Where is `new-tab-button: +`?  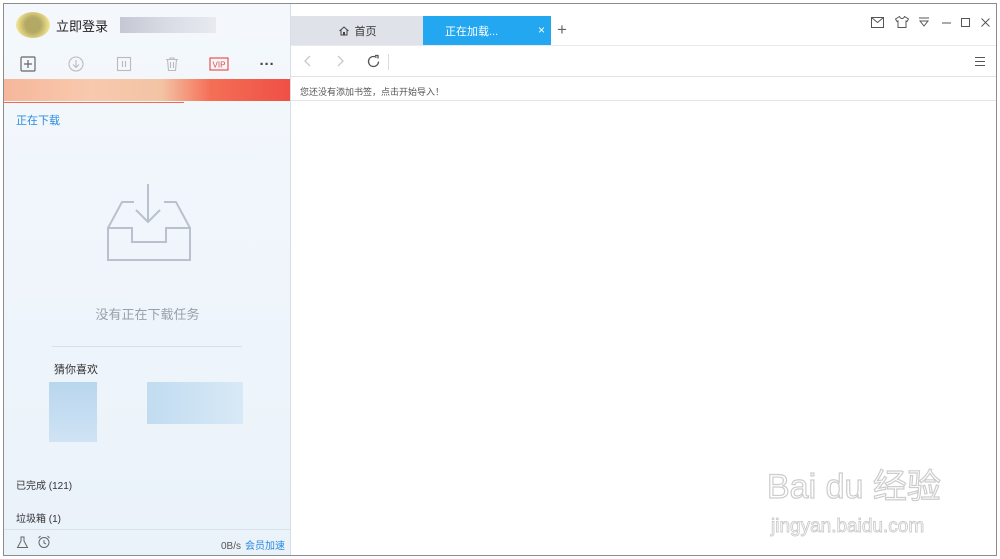
new-tab-button: + is located at coordinates (562, 30).